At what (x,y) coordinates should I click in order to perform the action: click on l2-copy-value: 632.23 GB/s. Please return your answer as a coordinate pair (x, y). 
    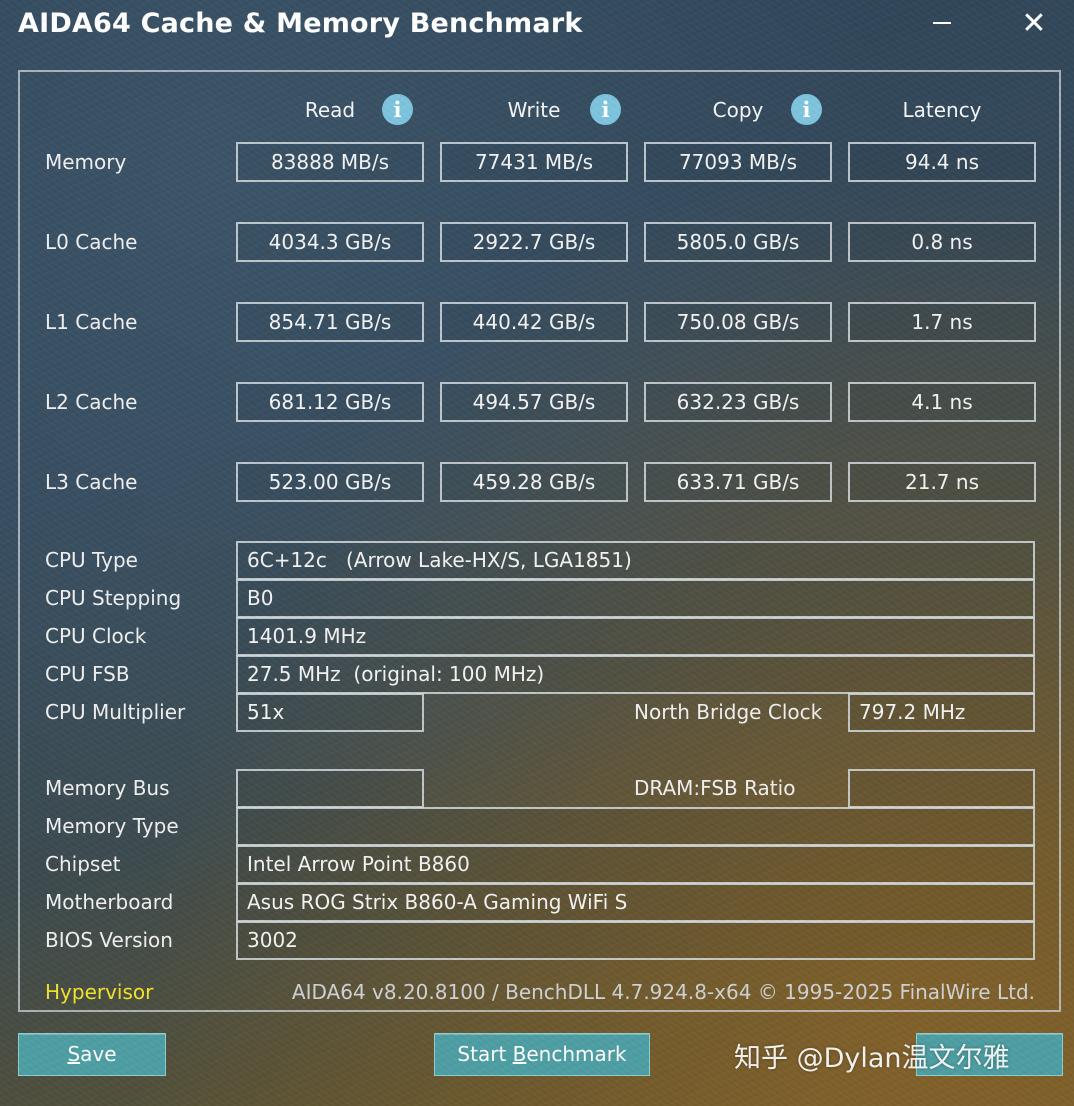
    Looking at the image, I should click on (738, 402).